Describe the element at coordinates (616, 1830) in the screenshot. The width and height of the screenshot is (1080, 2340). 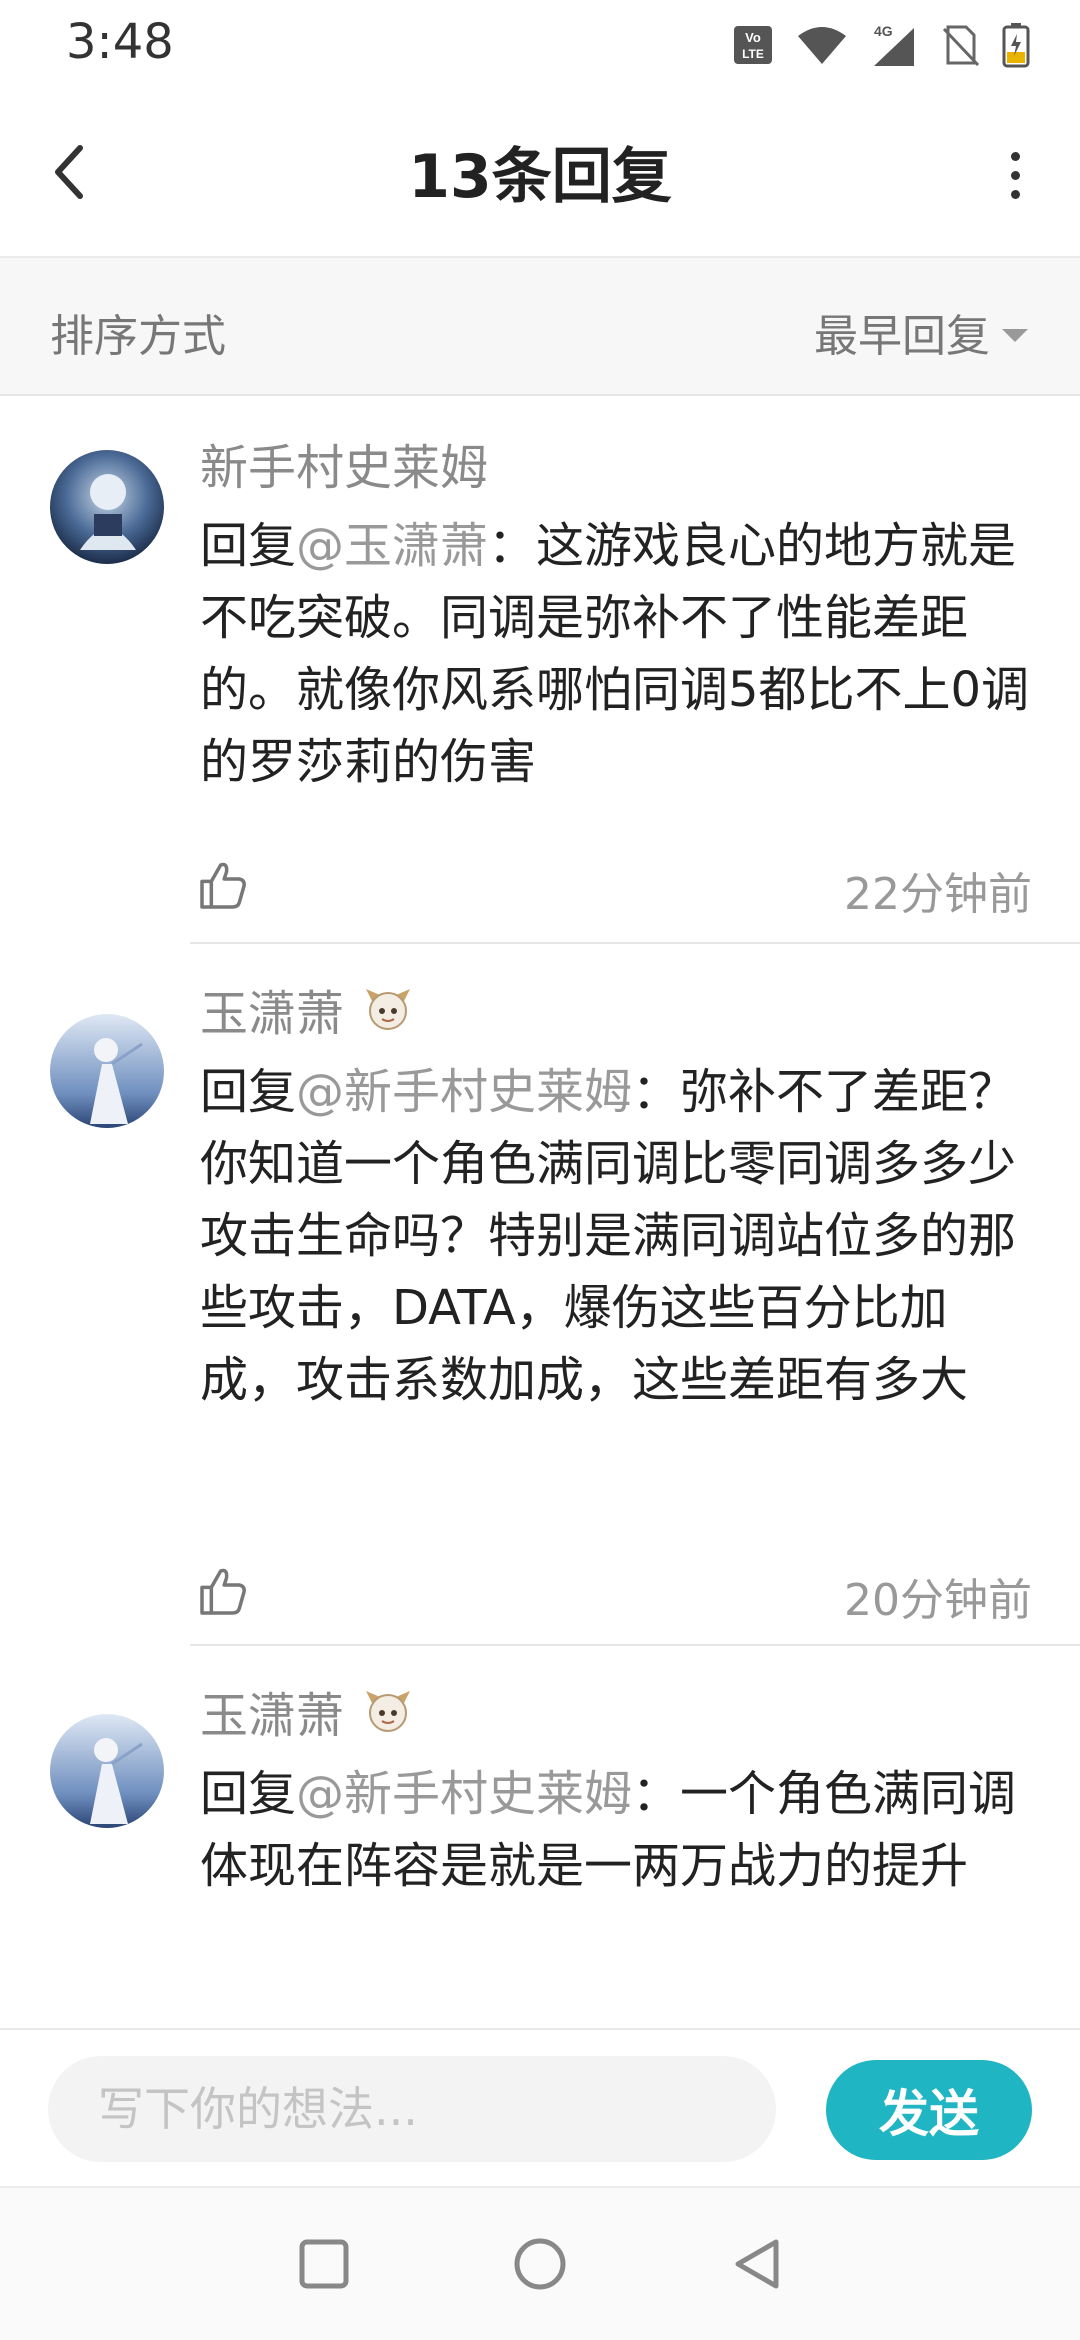
I see `comment-text: 回复@新手村史莱姆：一个角色满同调体现在阵容是就是一两万战力的提升` at that location.